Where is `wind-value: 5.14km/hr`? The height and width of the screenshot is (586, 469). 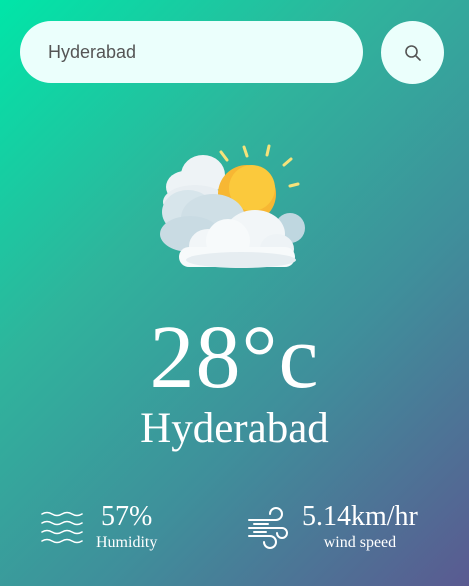
wind-value: 5.14km/hr is located at coordinates (360, 516).